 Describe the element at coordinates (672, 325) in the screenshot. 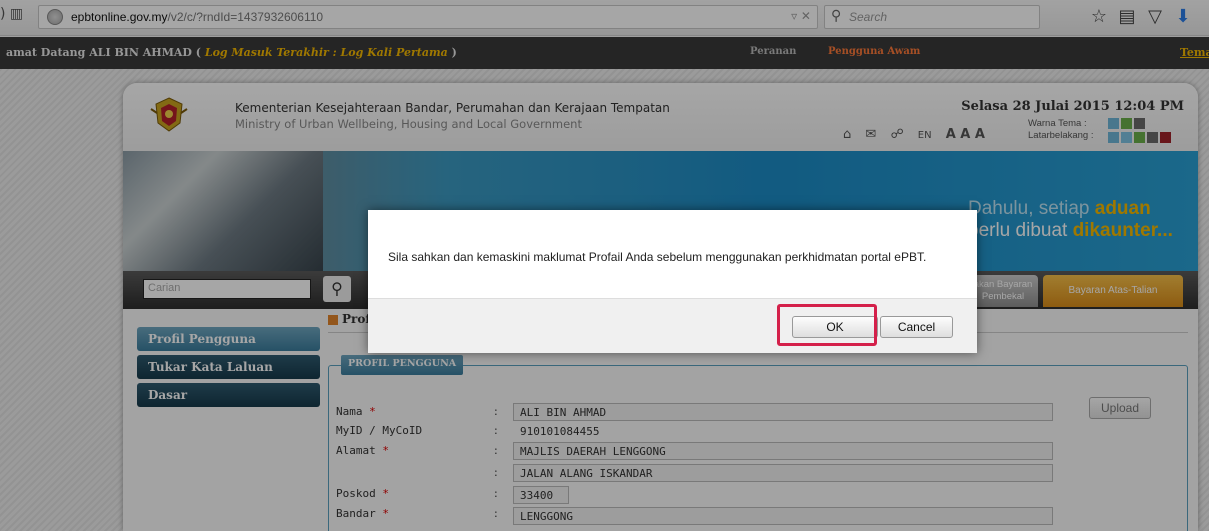

I see `dialog-footer: OK Cancel` at that location.